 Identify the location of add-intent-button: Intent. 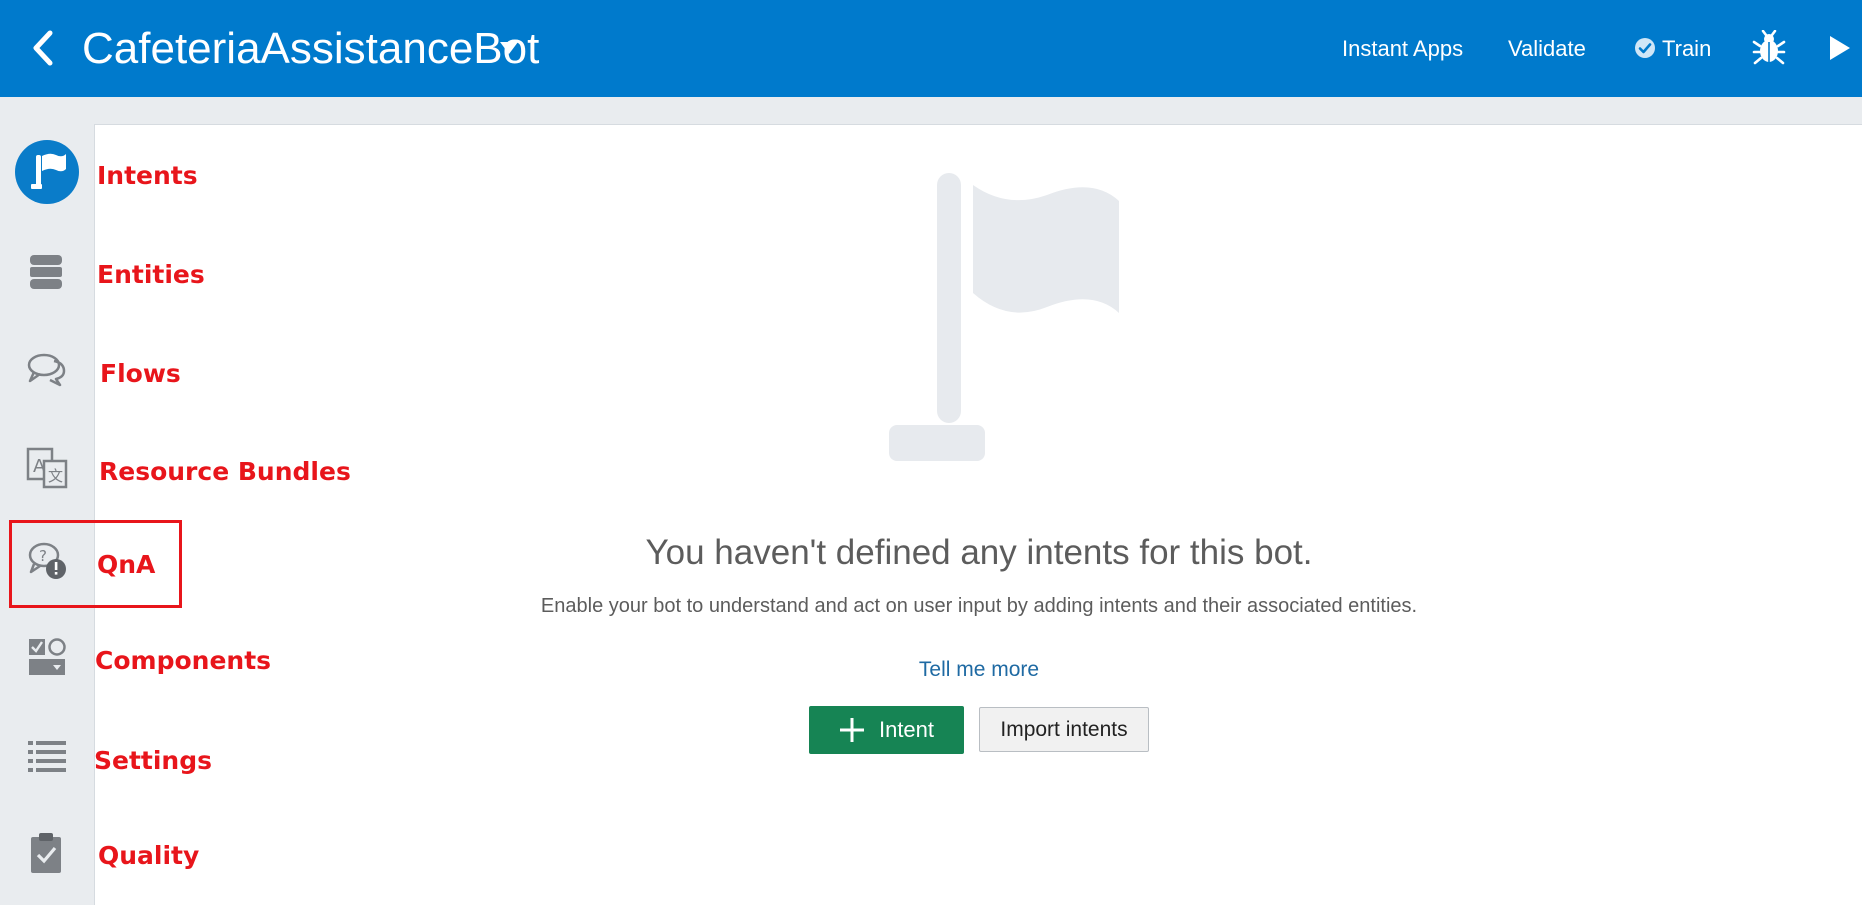
(886, 730).